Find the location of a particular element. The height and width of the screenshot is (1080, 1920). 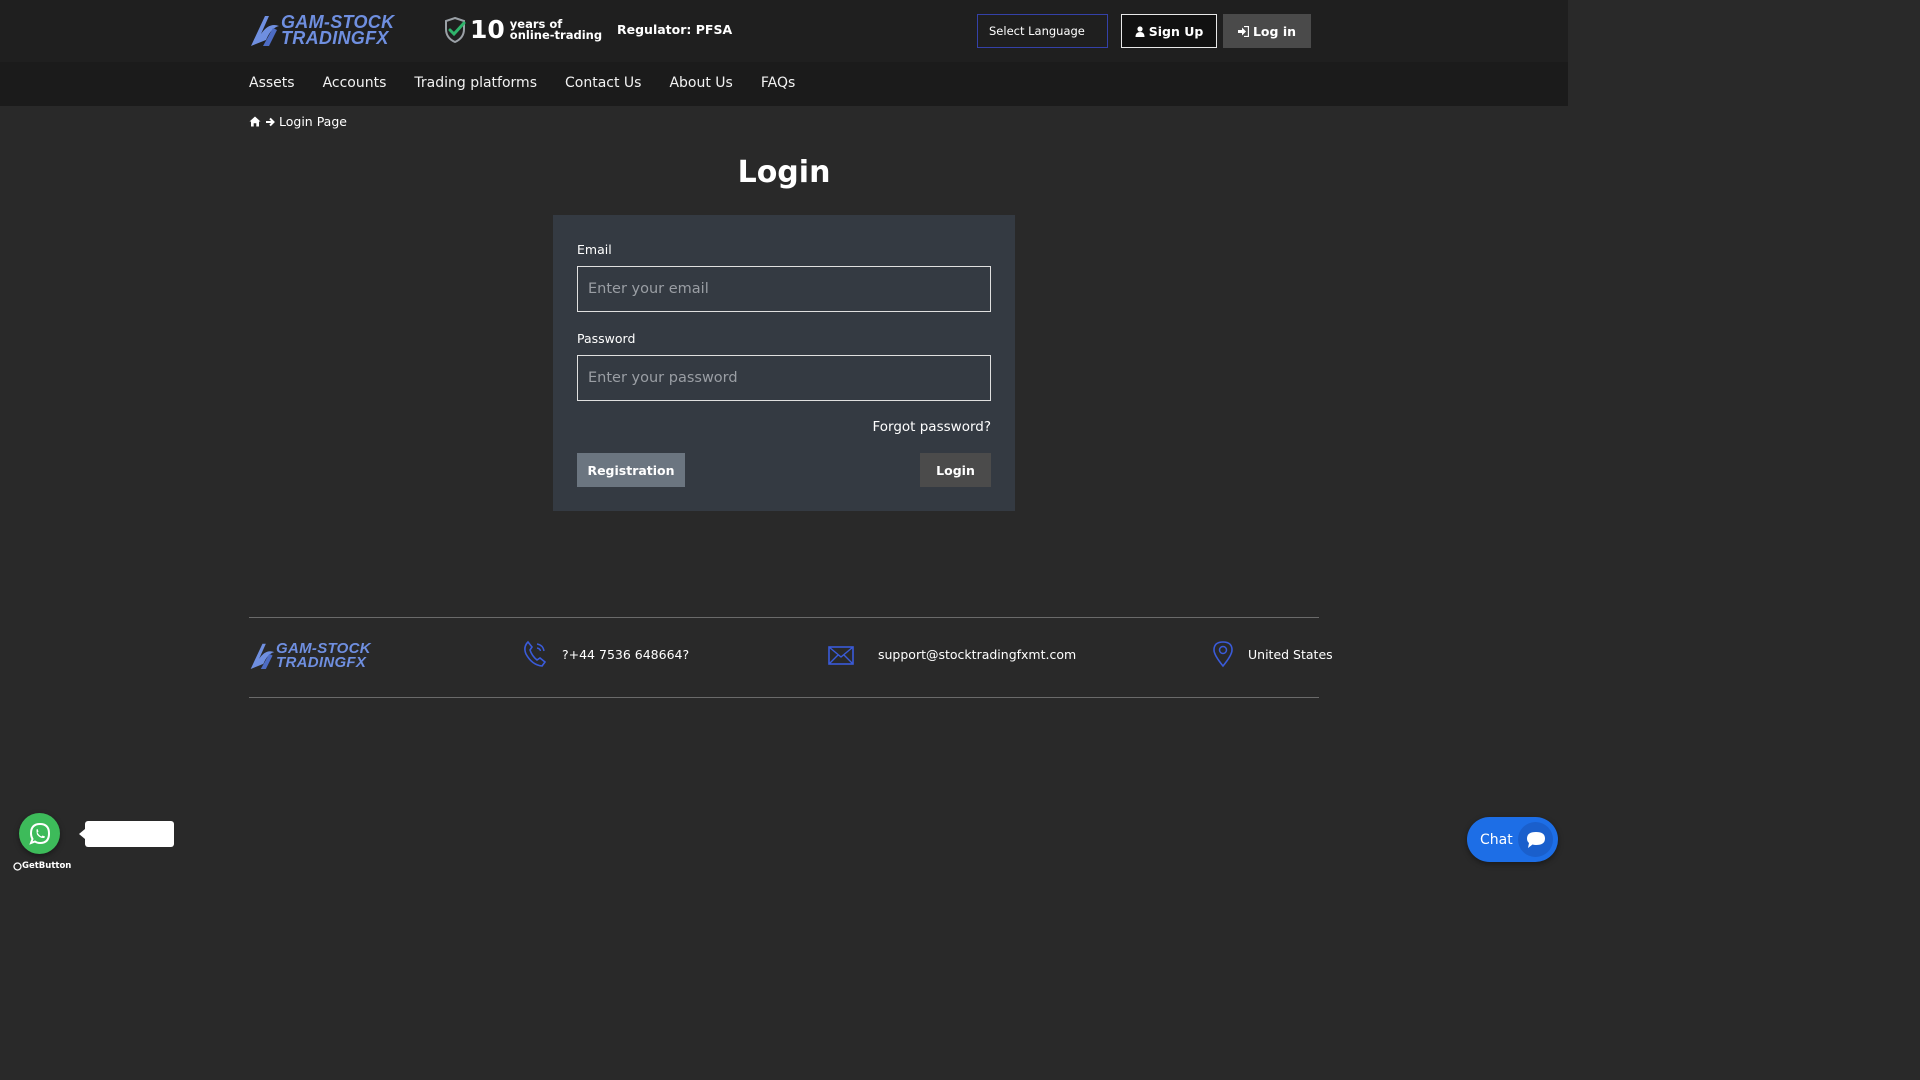

whatsapp-tooltip is located at coordinates (126, 834).